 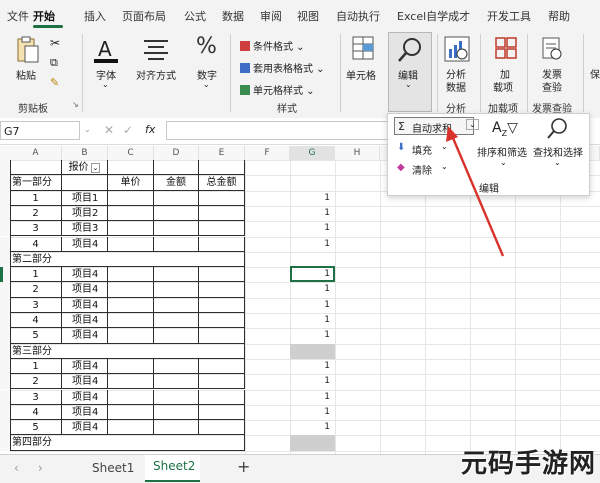 I want to click on font-icon: A, so click(x=106, y=50).